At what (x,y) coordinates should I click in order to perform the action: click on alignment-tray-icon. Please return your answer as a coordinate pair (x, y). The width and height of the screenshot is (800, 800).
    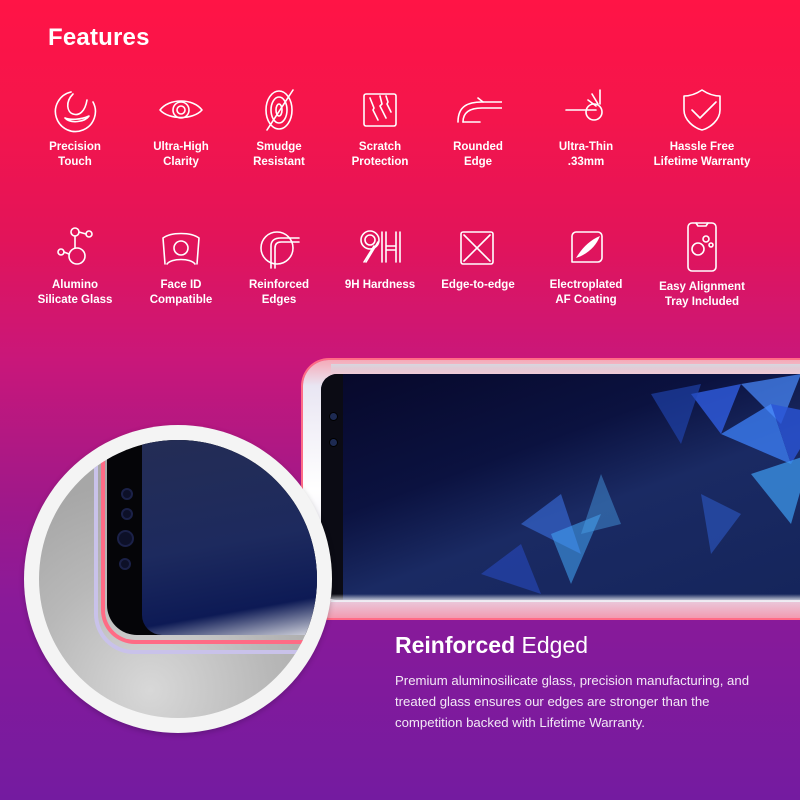
    Looking at the image, I should click on (702, 247).